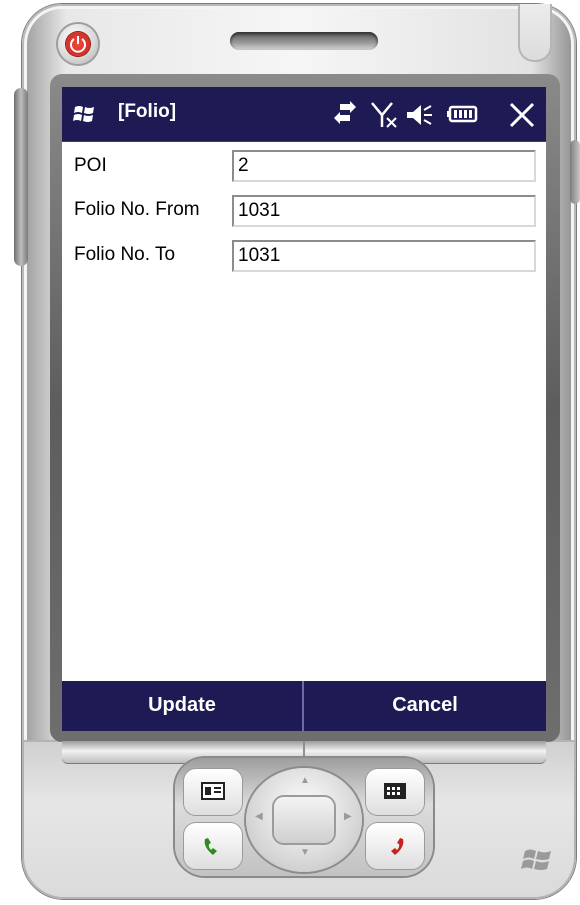  Describe the element at coordinates (345, 116) in the screenshot. I see `sync-icon` at that location.